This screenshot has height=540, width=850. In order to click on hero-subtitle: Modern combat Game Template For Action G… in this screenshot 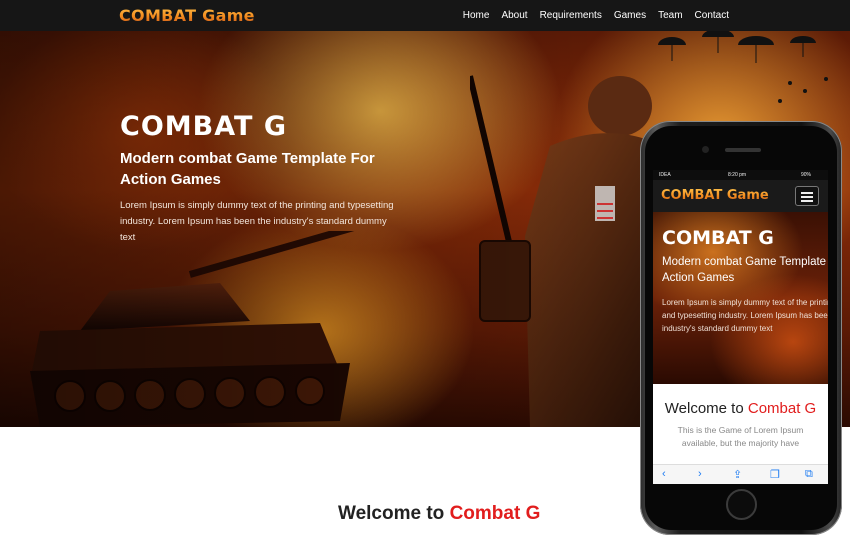, I will do `click(247, 169)`.